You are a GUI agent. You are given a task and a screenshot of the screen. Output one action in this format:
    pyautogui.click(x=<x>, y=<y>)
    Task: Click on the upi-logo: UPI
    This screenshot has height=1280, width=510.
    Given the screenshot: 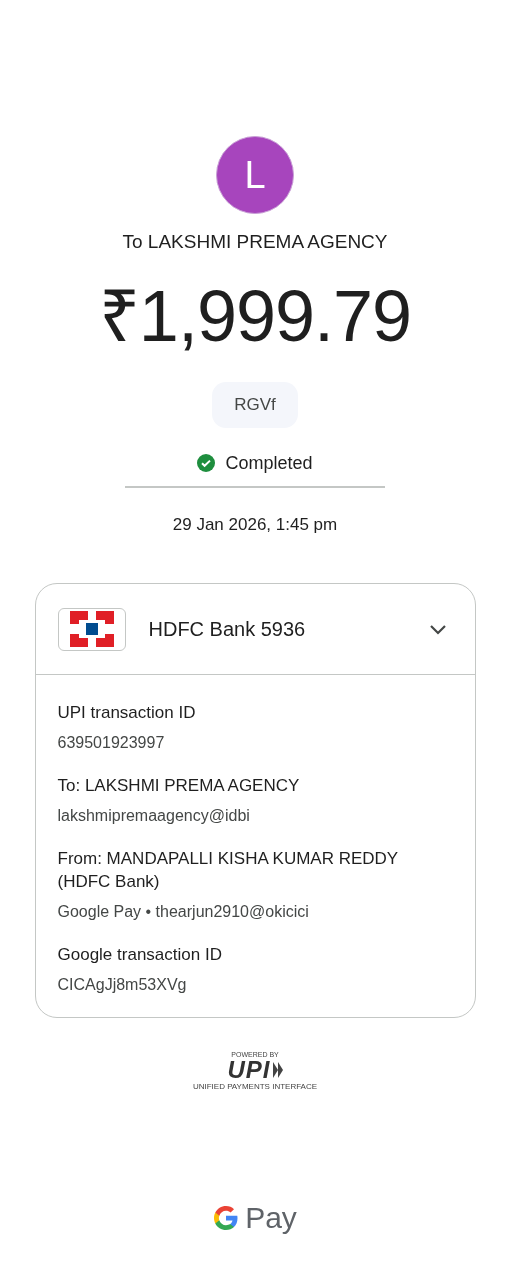 What is the action you would take?
    pyautogui.click(x=249, y=1070)
    